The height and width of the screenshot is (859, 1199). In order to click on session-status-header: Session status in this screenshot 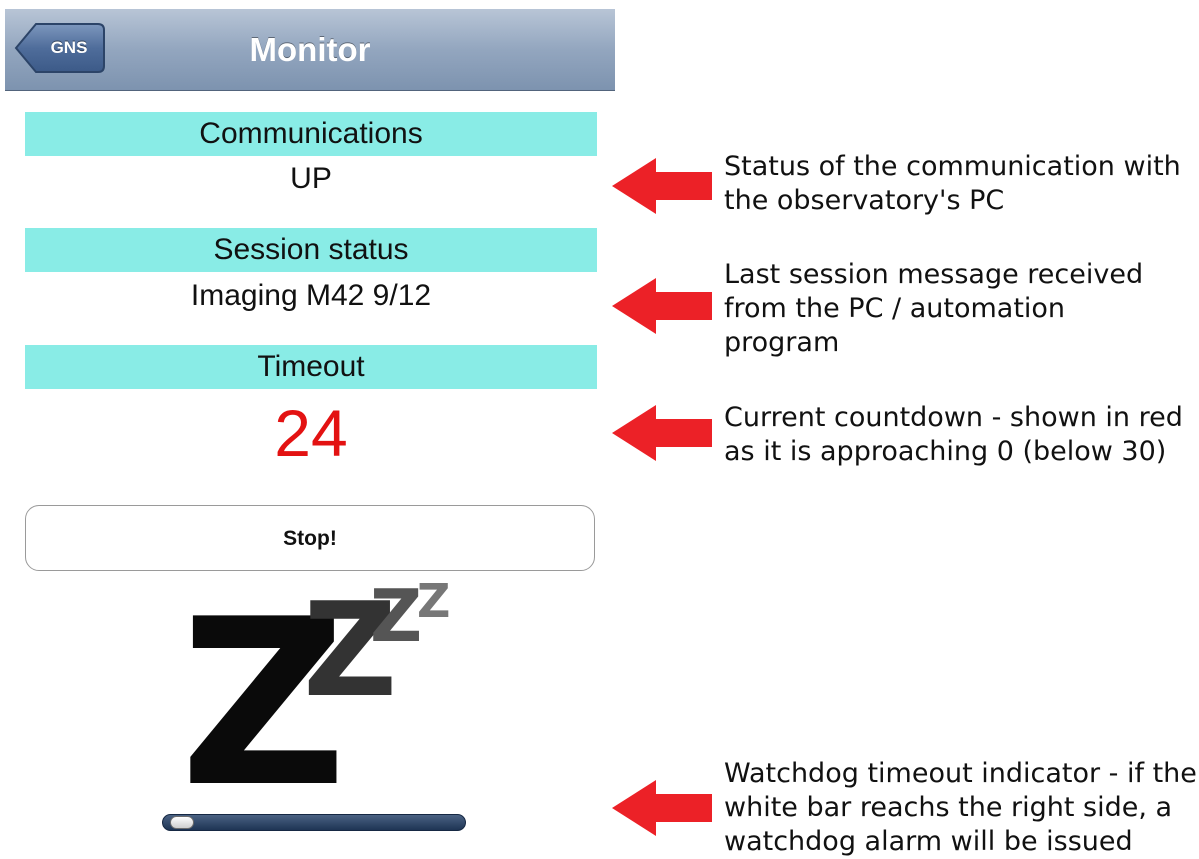, I will do `click(311, 250)`.